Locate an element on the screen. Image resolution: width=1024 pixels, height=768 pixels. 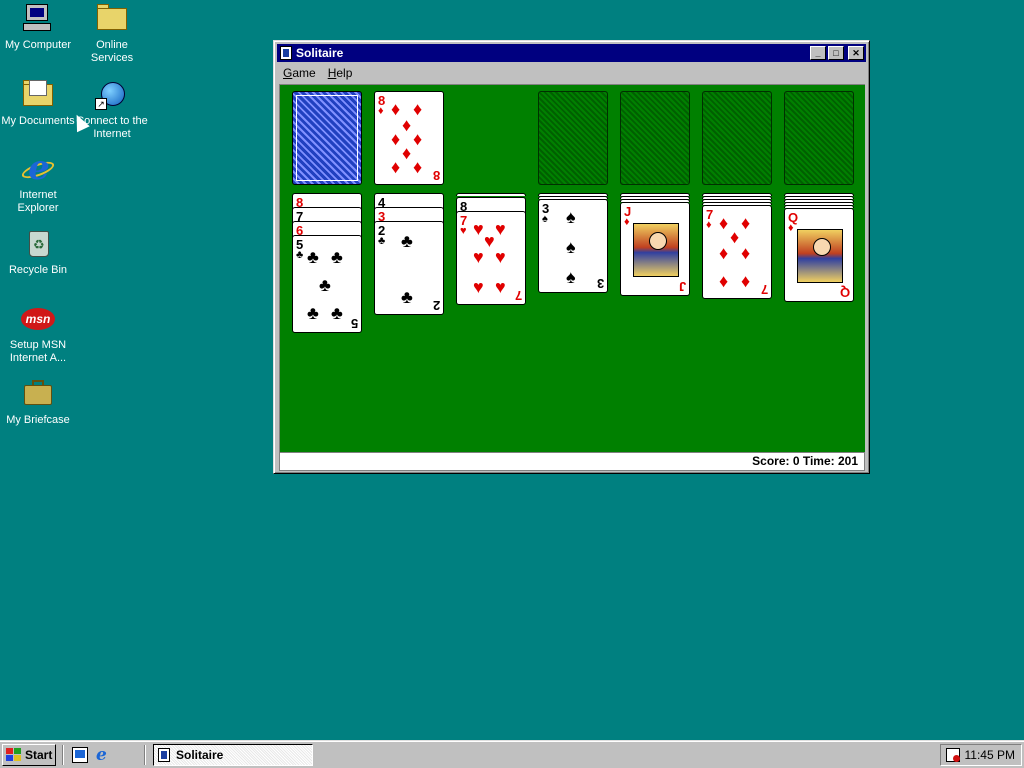
desktop-icon-my-documents: My Documents is located at coordinates (38, 103).